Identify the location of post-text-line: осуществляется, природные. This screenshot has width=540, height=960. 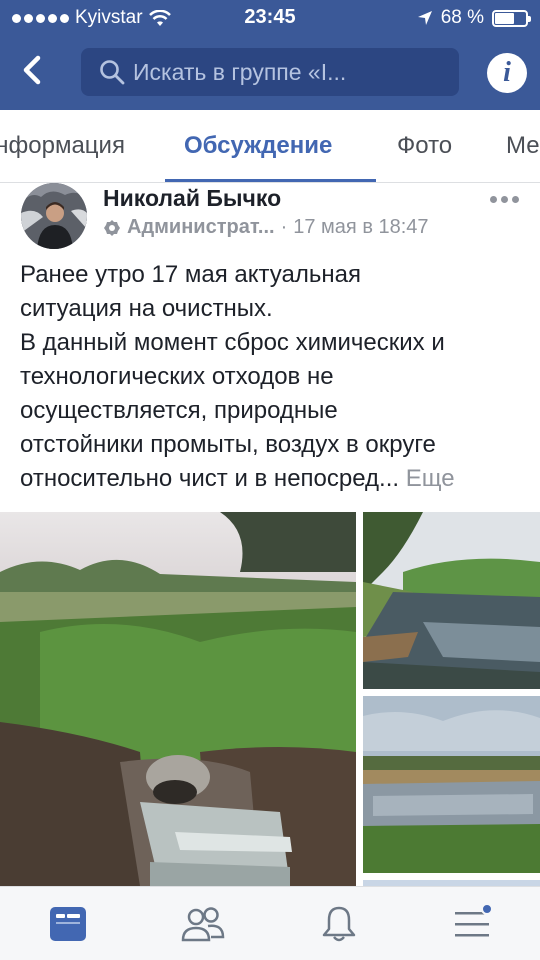
(179, 410).